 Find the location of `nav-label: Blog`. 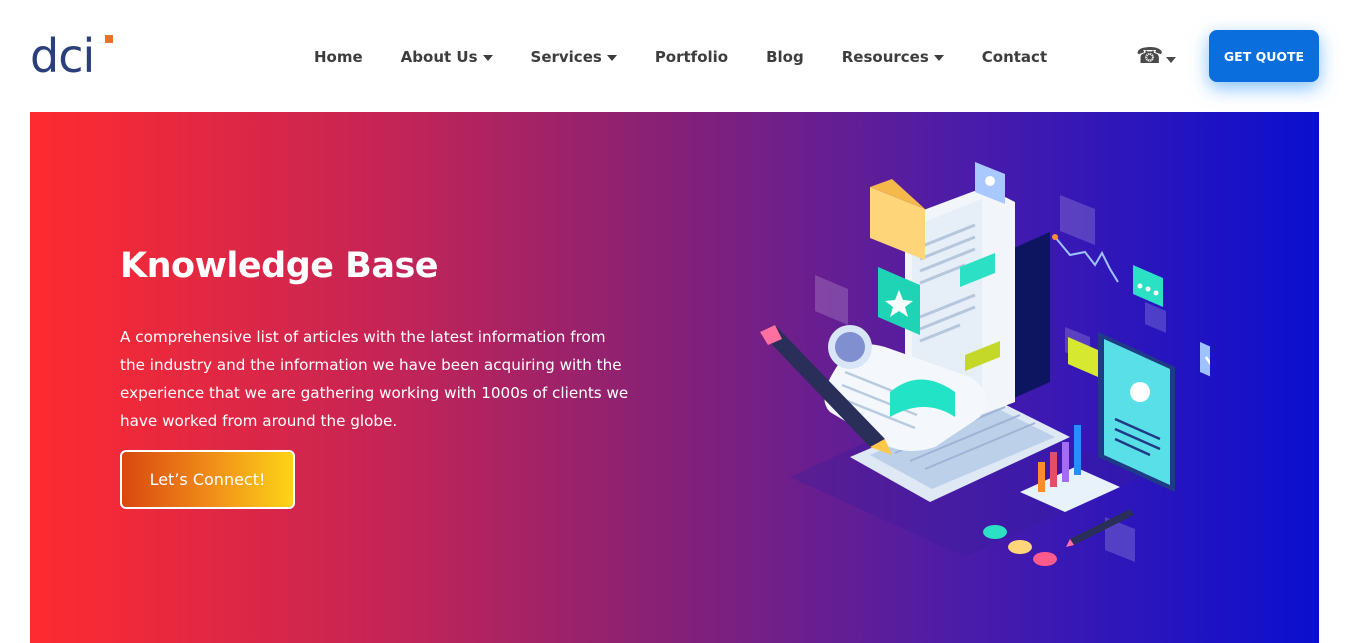

nav-label: Blog is located at coordinates (785, 57).